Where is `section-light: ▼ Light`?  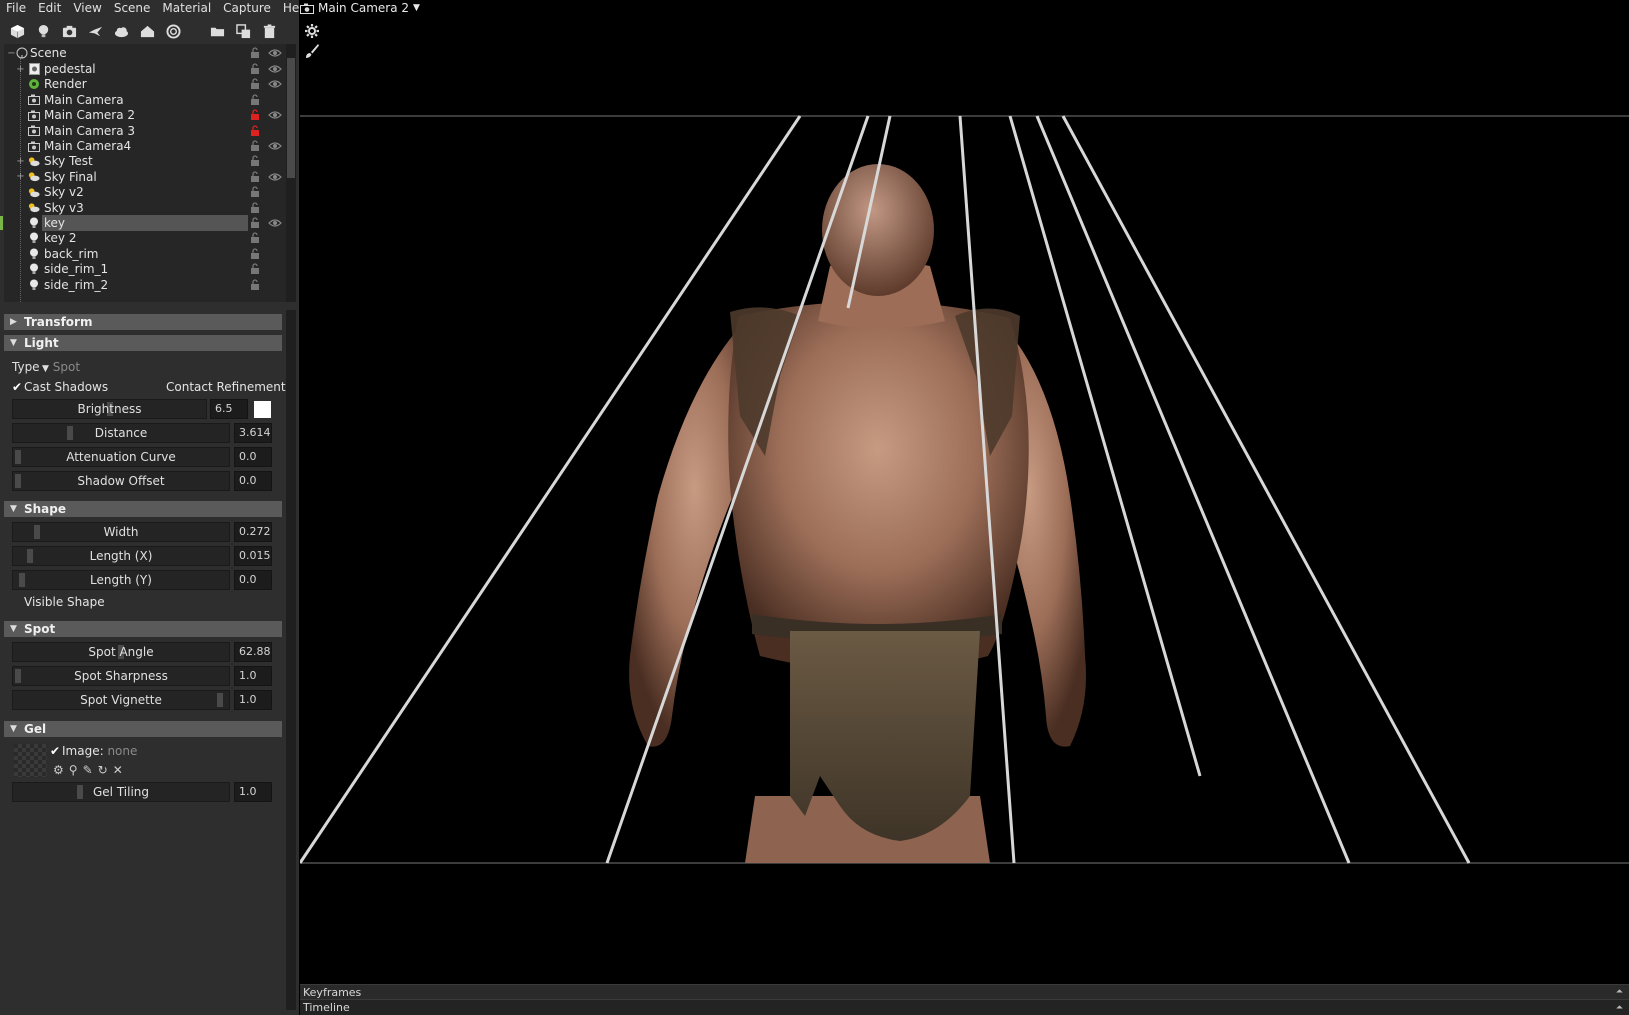
section-light: ▼ Light is located at coordinates (143, 343).